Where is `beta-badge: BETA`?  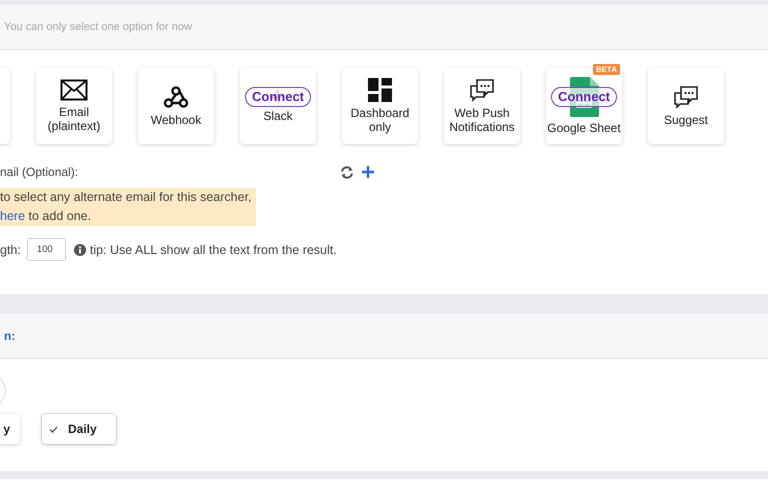
beta-badge: BETA is located at coordinates (606, 69).